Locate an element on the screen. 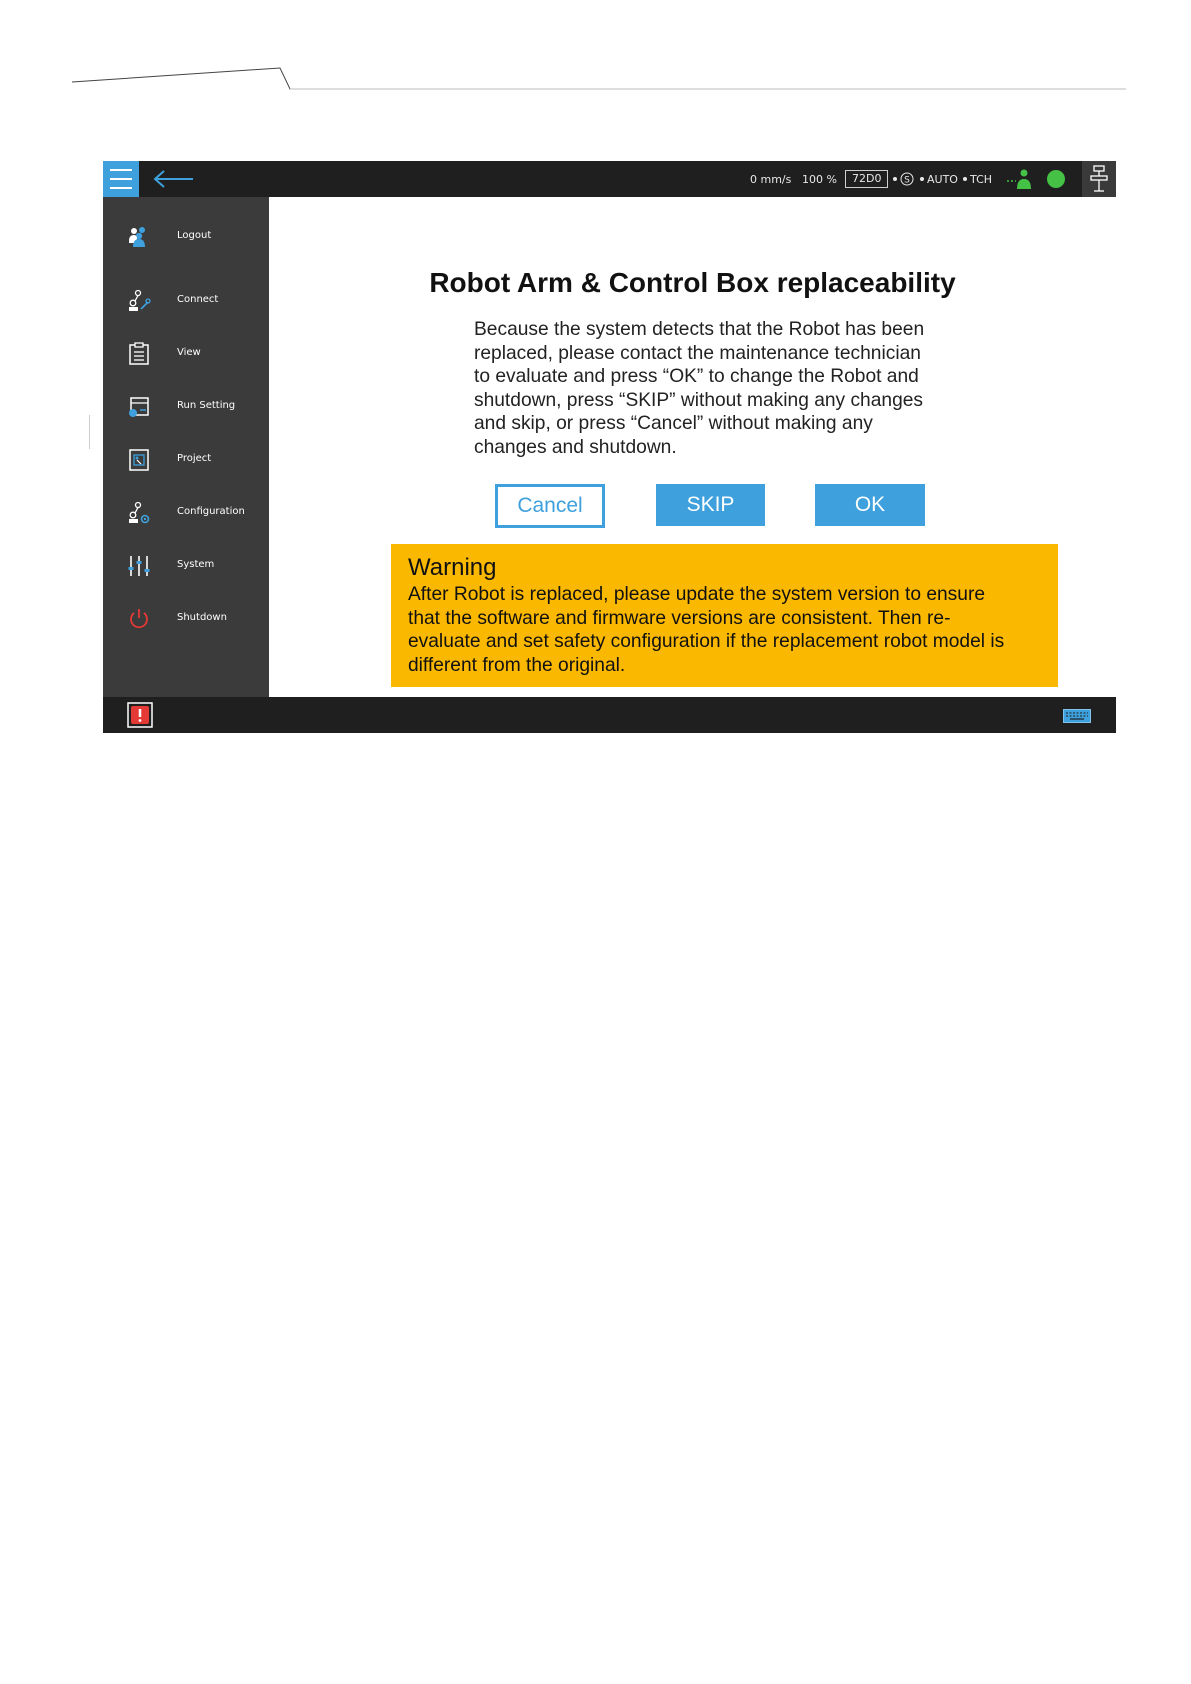 The image size is (1191, 1684). alert-icon is located at coordinates (140, 715).